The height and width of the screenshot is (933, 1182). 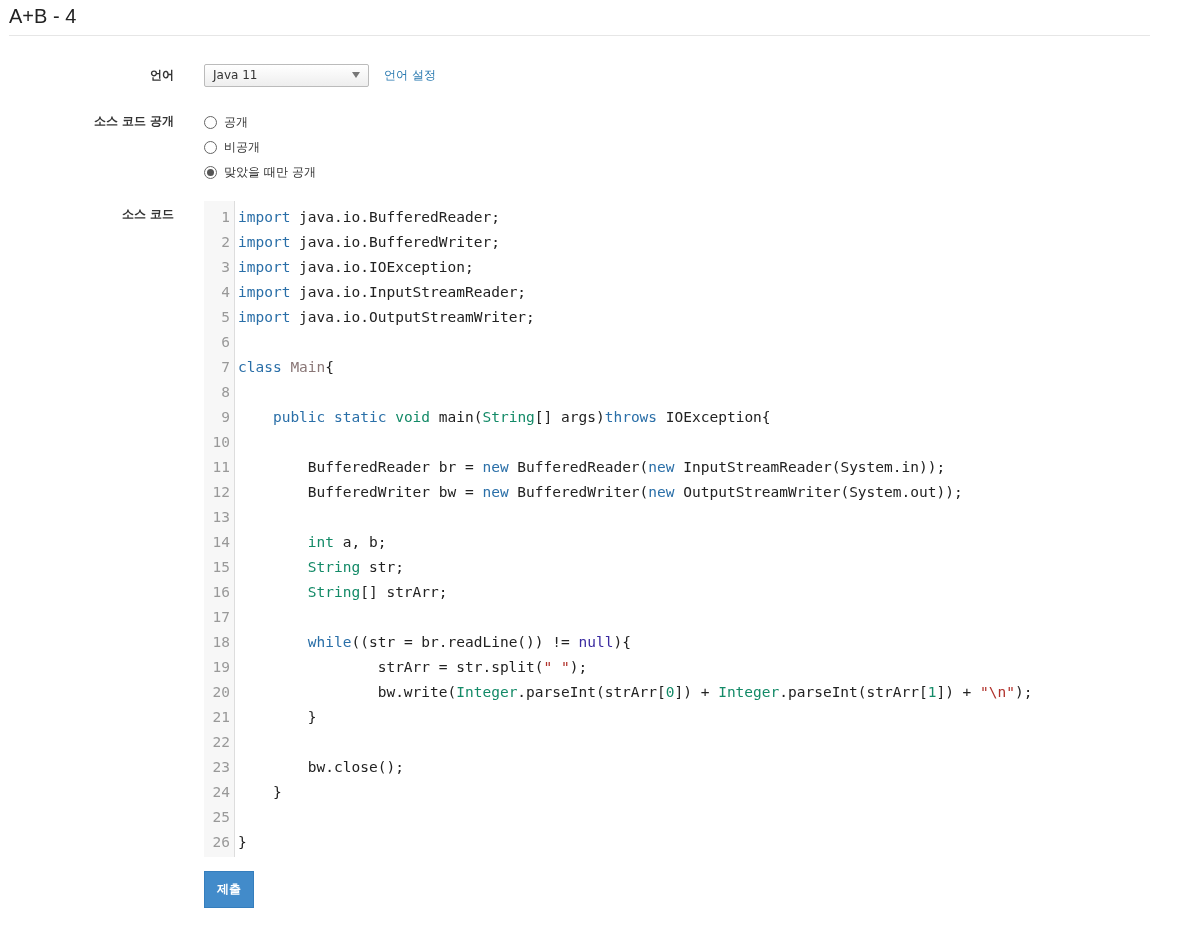 What do you see at coordinates (220, 666) in the screenshot?
I see `line-number: 19` at bounding box center [220, 666].